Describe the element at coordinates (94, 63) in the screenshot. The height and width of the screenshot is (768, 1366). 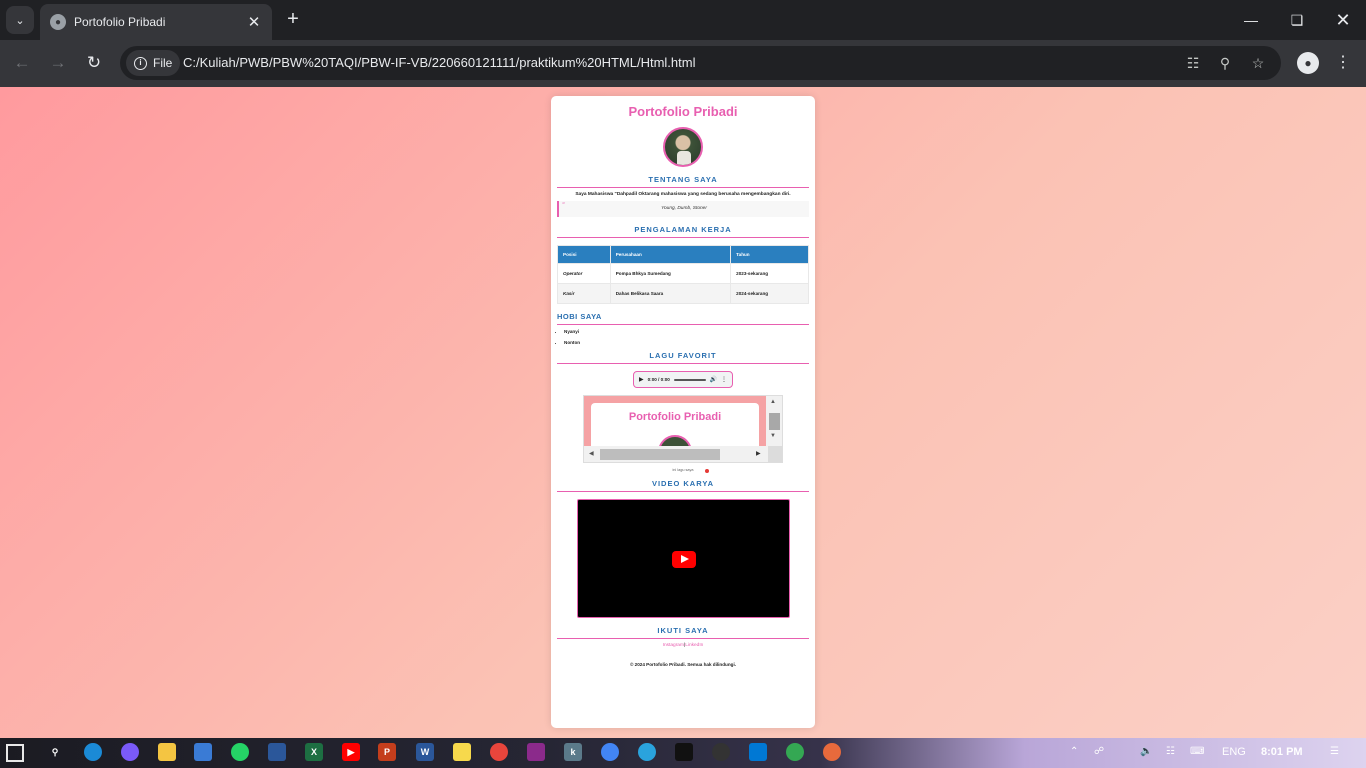
I see `reload-icon: ↻` at that location.